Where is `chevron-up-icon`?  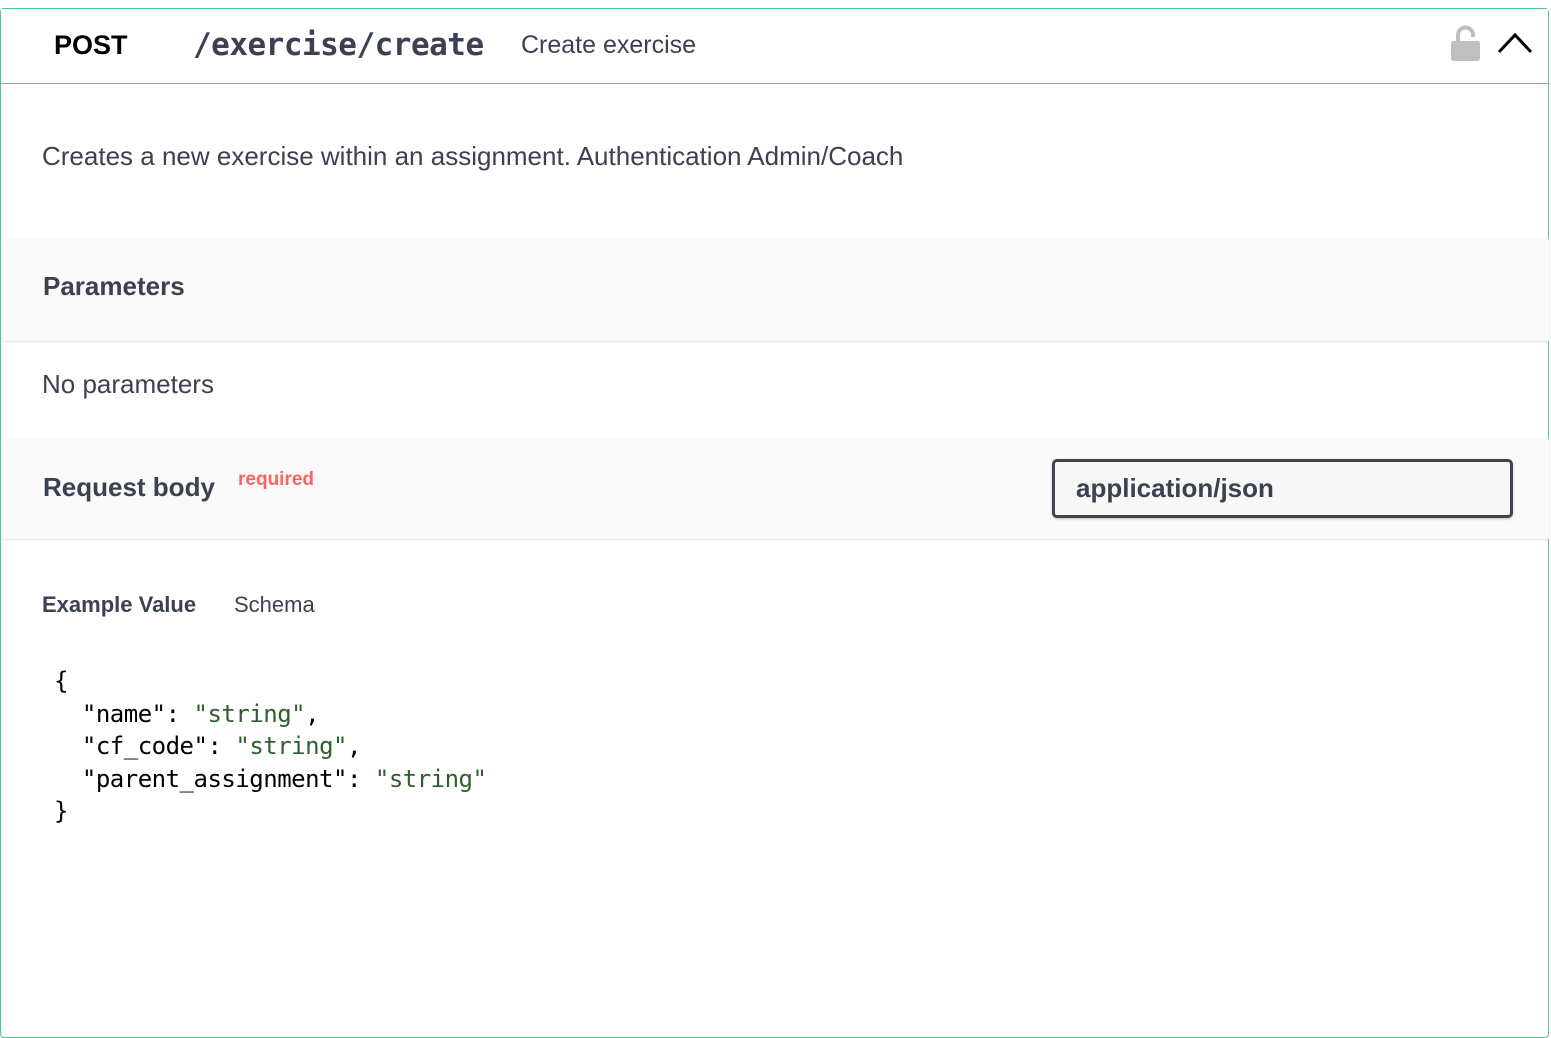 chevron-up-icon is located at coordinates (1515, 42).